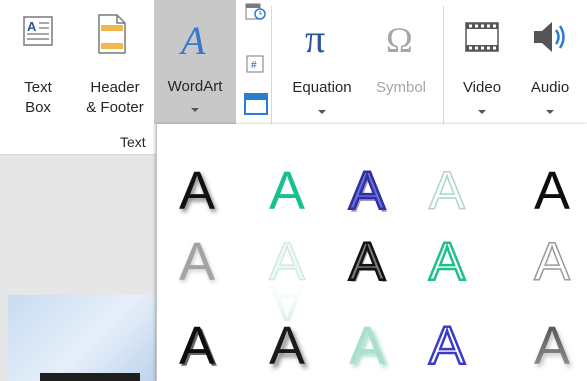 This screenshot has height=381, width=587. I want to click on pi-icon: π, so click(315, 38).